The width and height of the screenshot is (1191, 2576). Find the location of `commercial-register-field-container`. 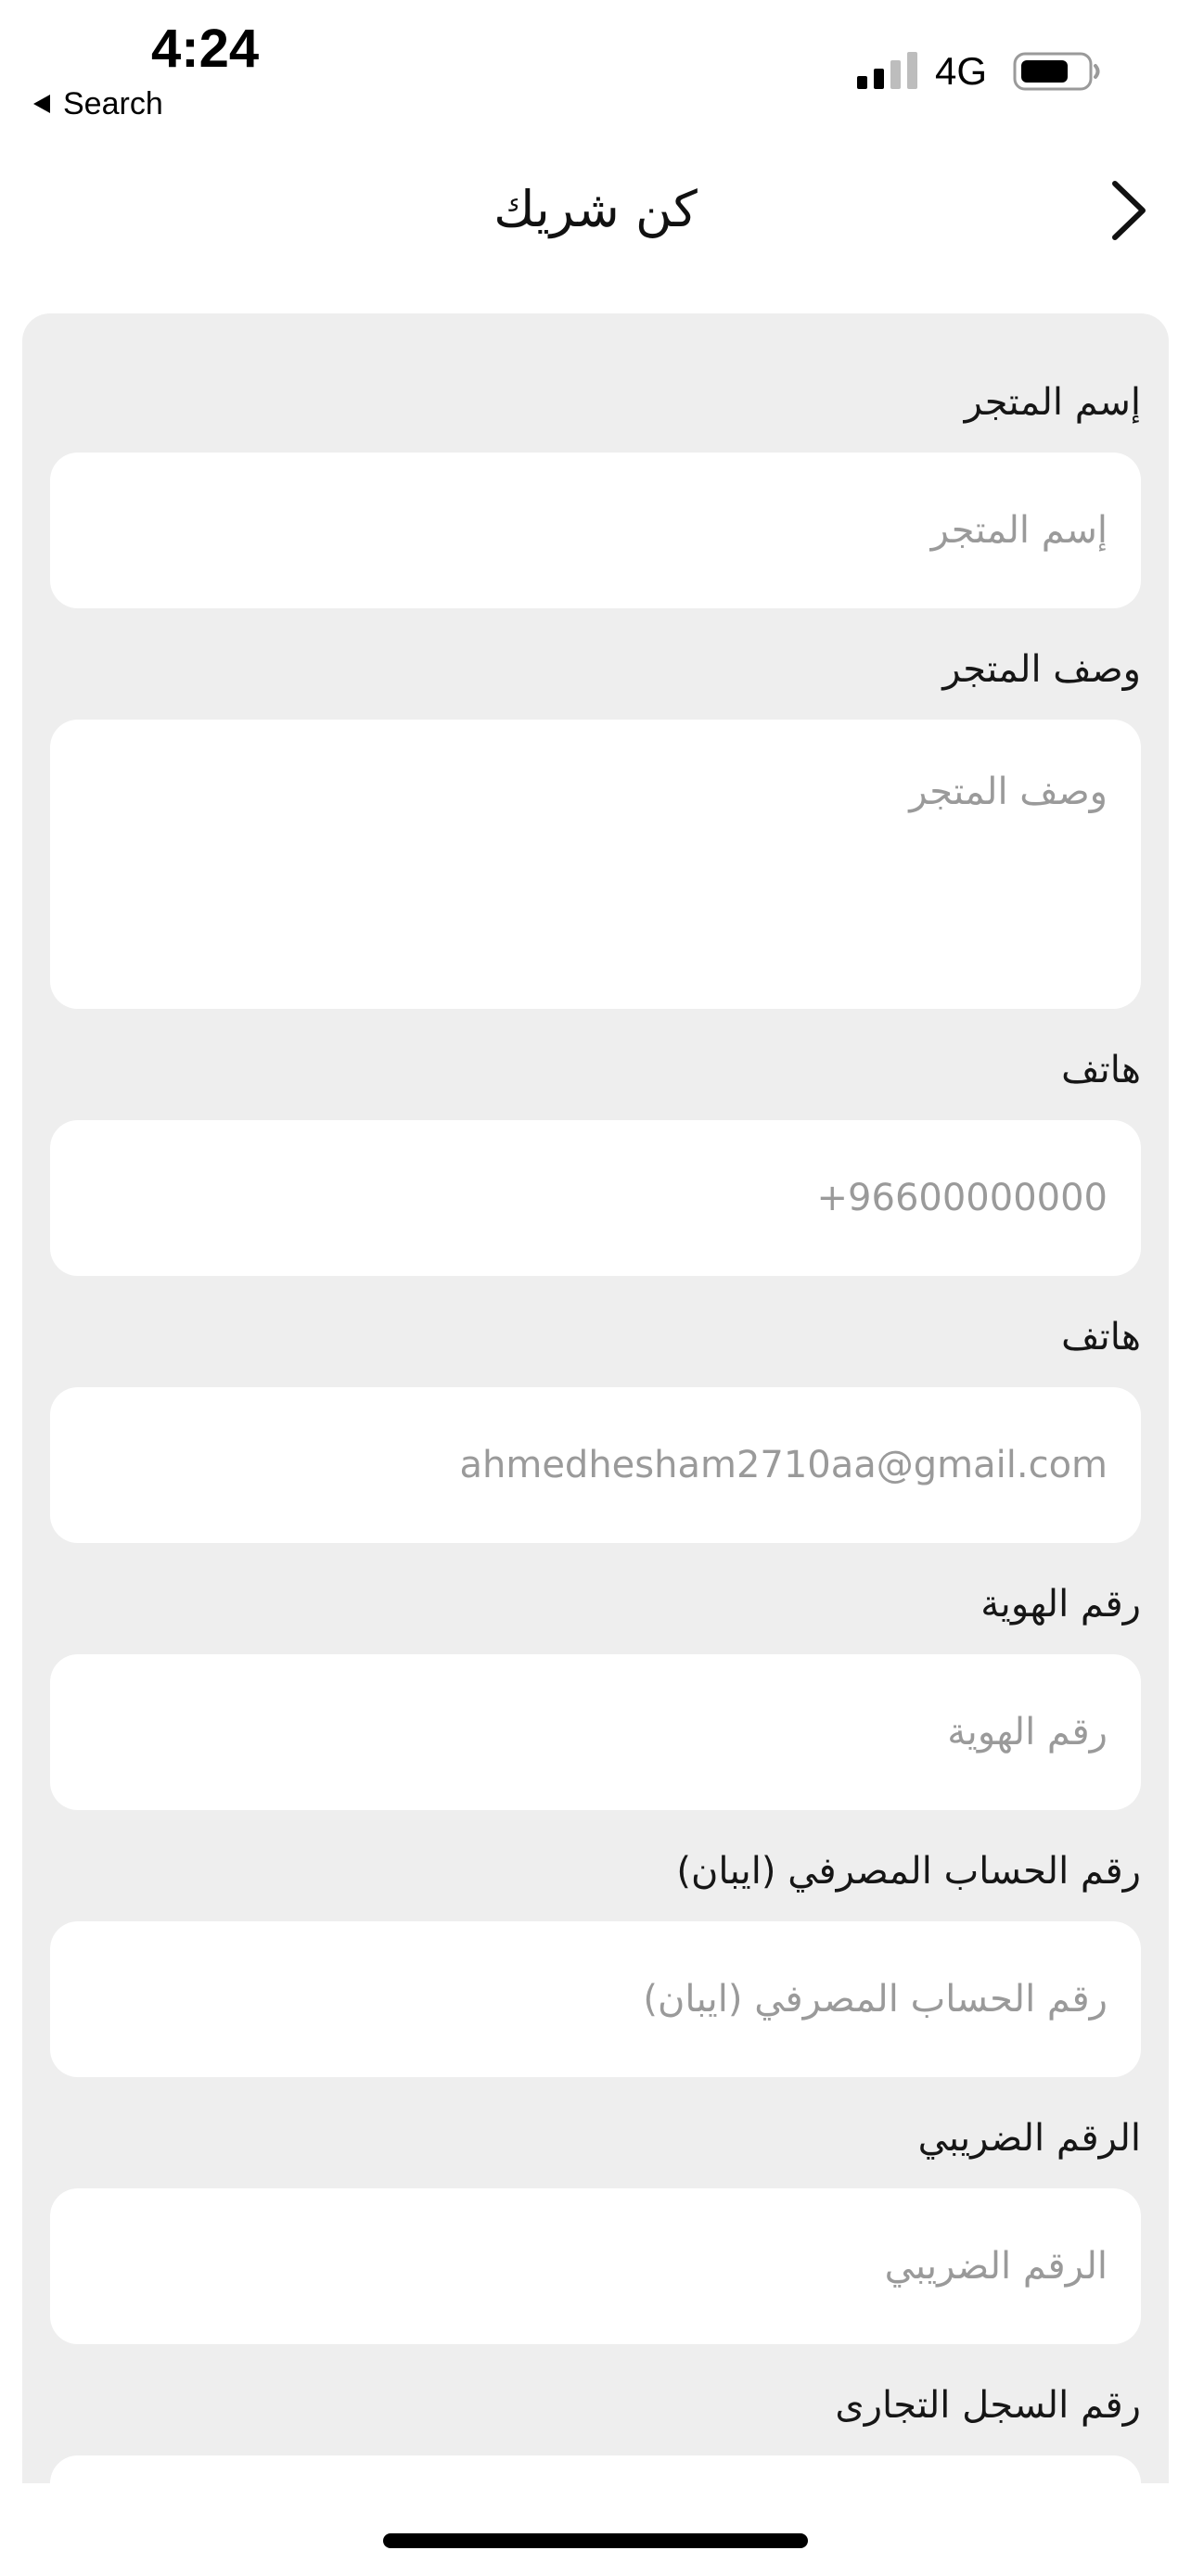

commercial-register-field-container is located at coordinates (595, 2469).